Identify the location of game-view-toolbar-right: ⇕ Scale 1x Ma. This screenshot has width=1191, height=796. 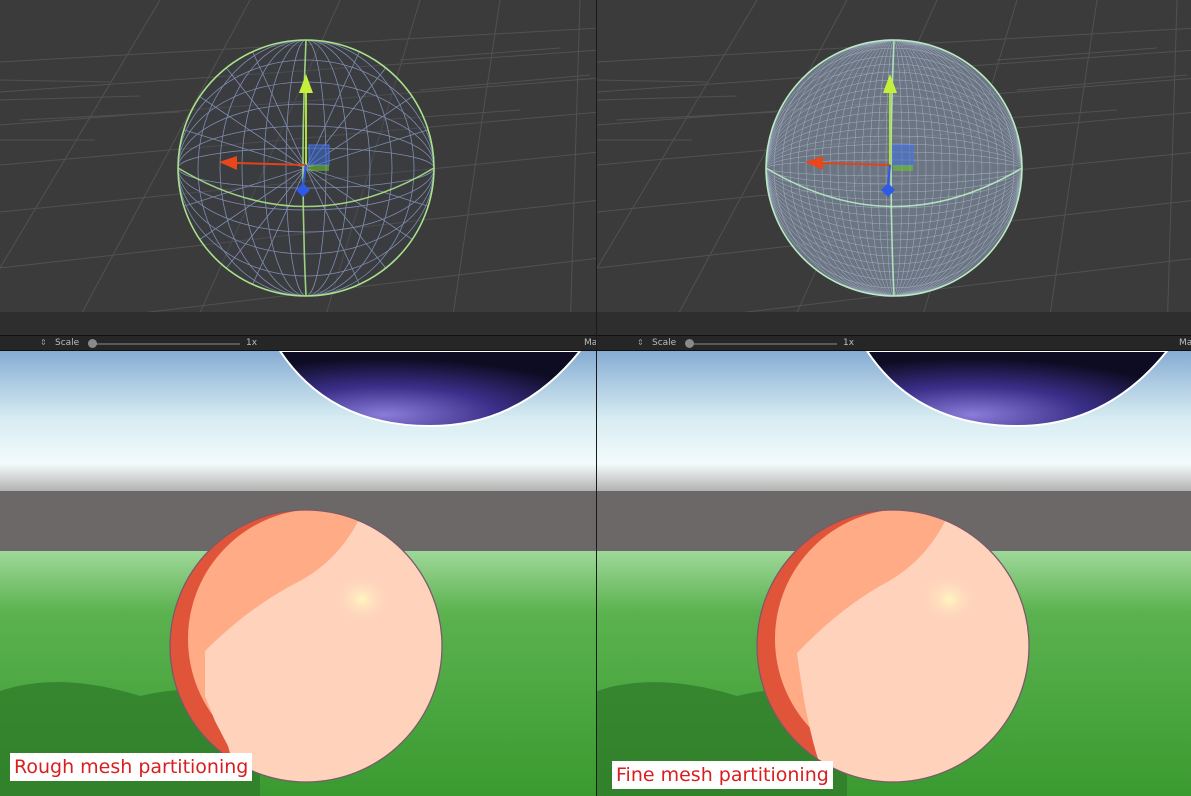
(894, 343).